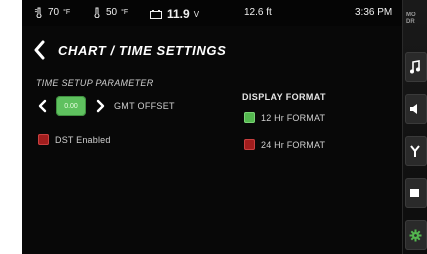 This screenshot has width=427, height=254. I want to click on chevron-right-icon, so click(100, 106).